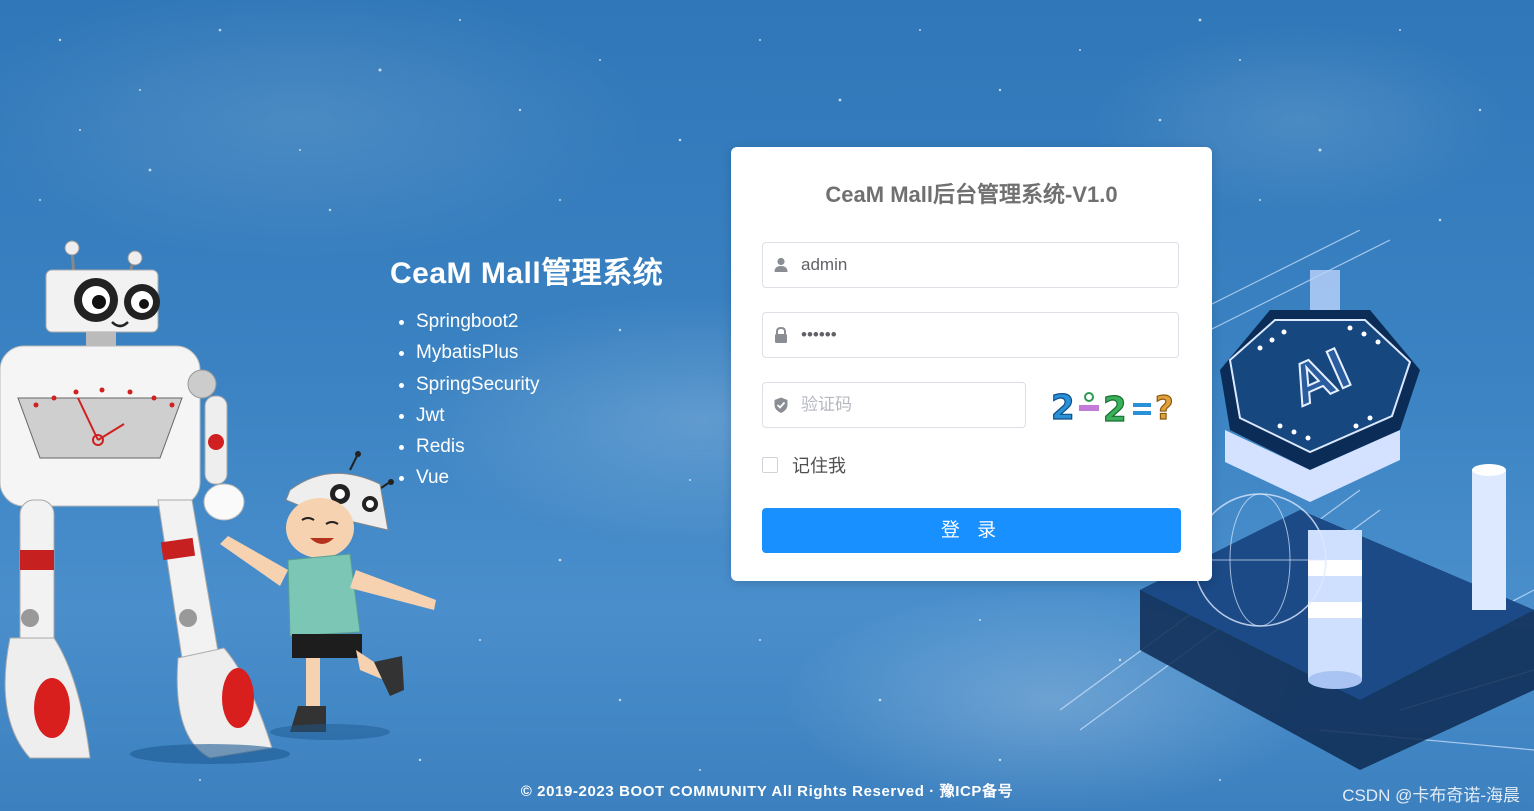 This screenshot has width=1534, height=811. Describe the element at coordinates (539, 384) in the screenshot. I see `feature-item: SpringSecurity` at that location.